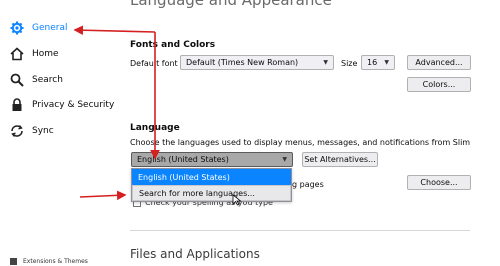 Image resolution: width=500 pixels, height=266 pixels. What do you see at coordinates (17, 131) in the screenshot?
I see `sync-icon` at bounding box center [17, 131].